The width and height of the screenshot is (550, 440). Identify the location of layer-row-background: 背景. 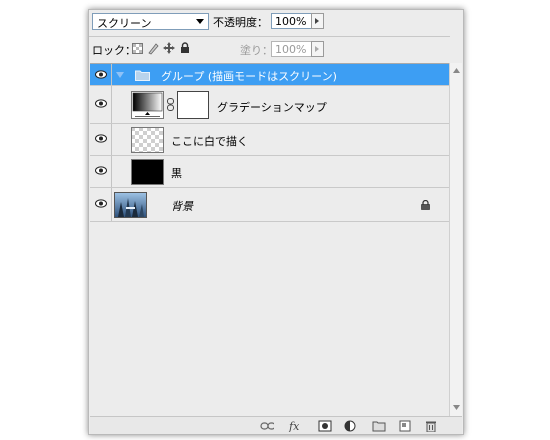
(270, 205).